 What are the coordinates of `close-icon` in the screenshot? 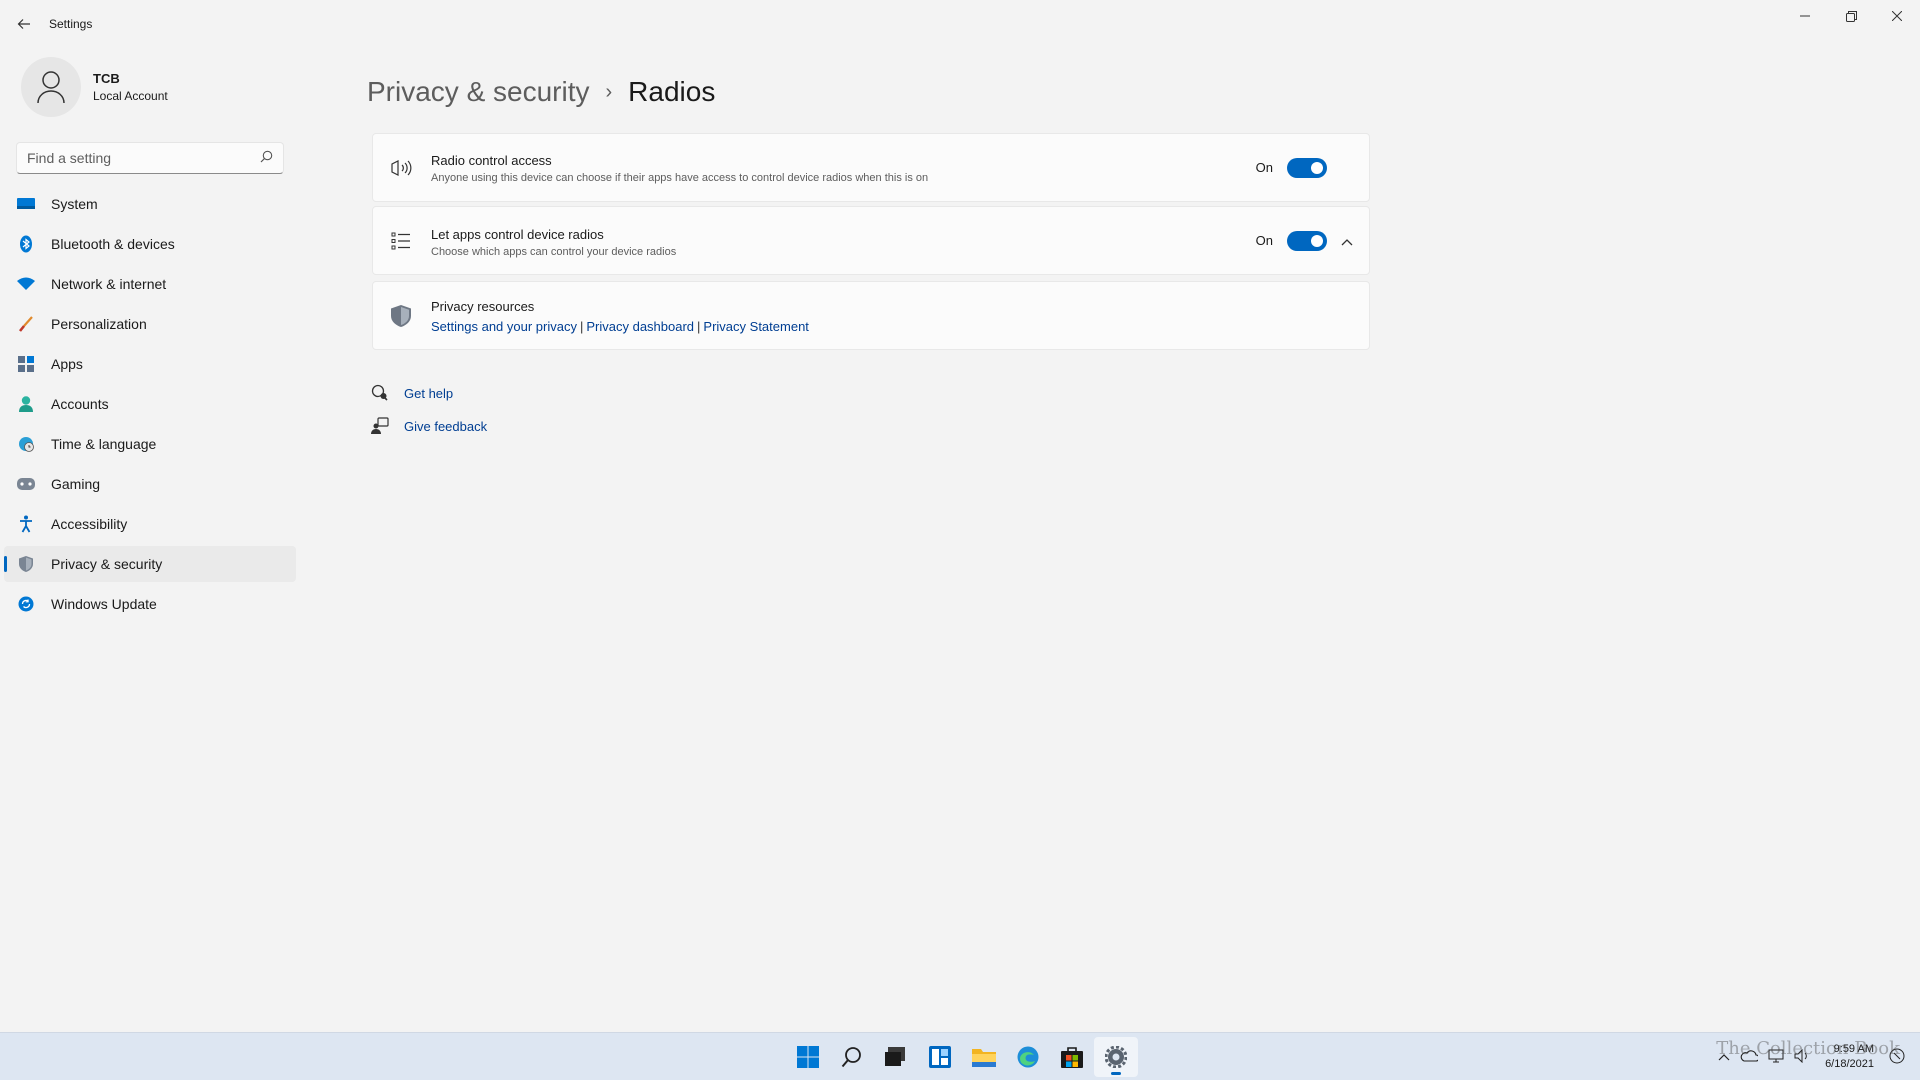 It's located at (1897, 16).